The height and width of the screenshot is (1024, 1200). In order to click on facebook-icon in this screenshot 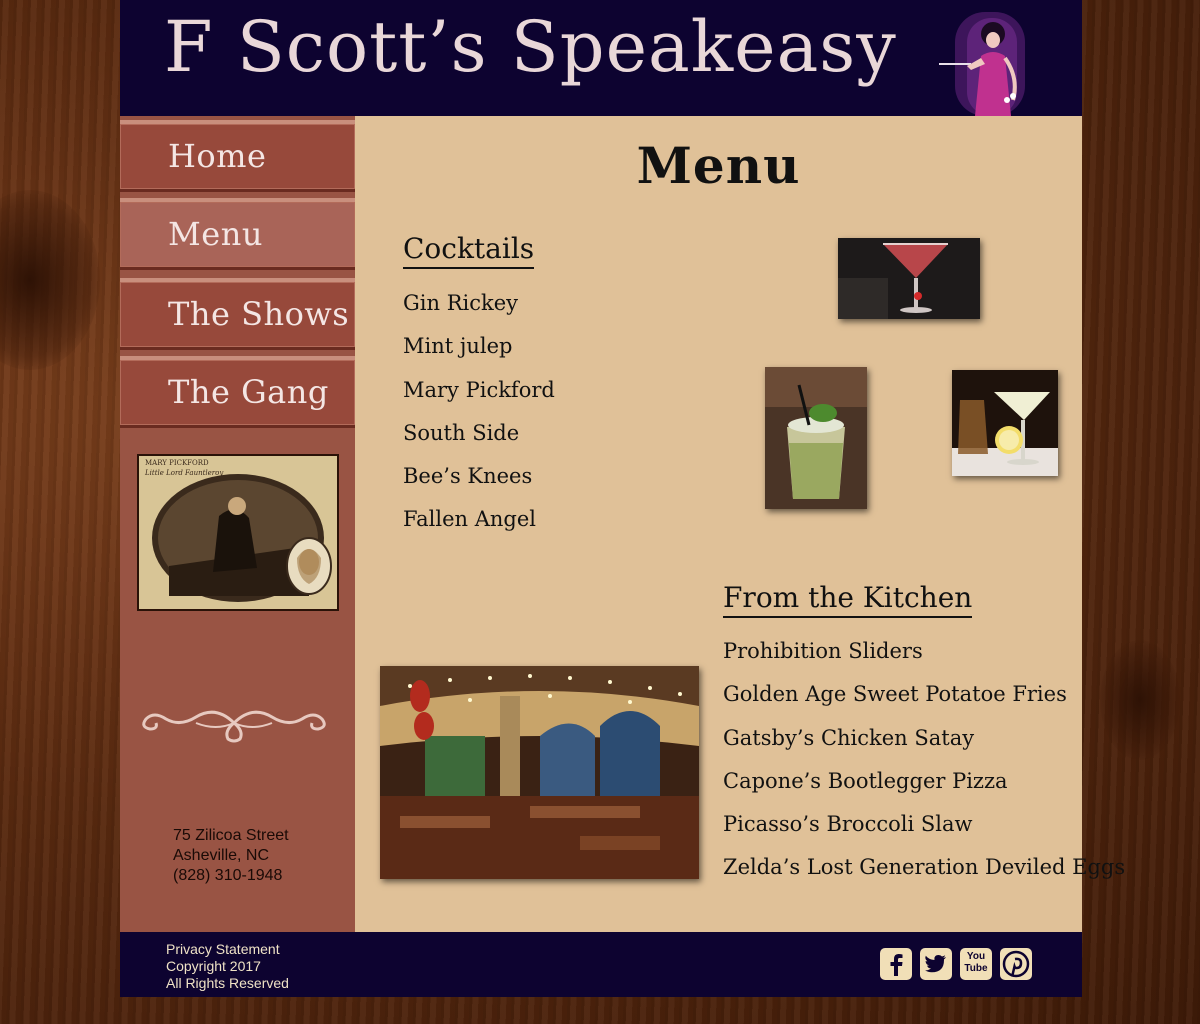, I will do `click(896, 964)`.